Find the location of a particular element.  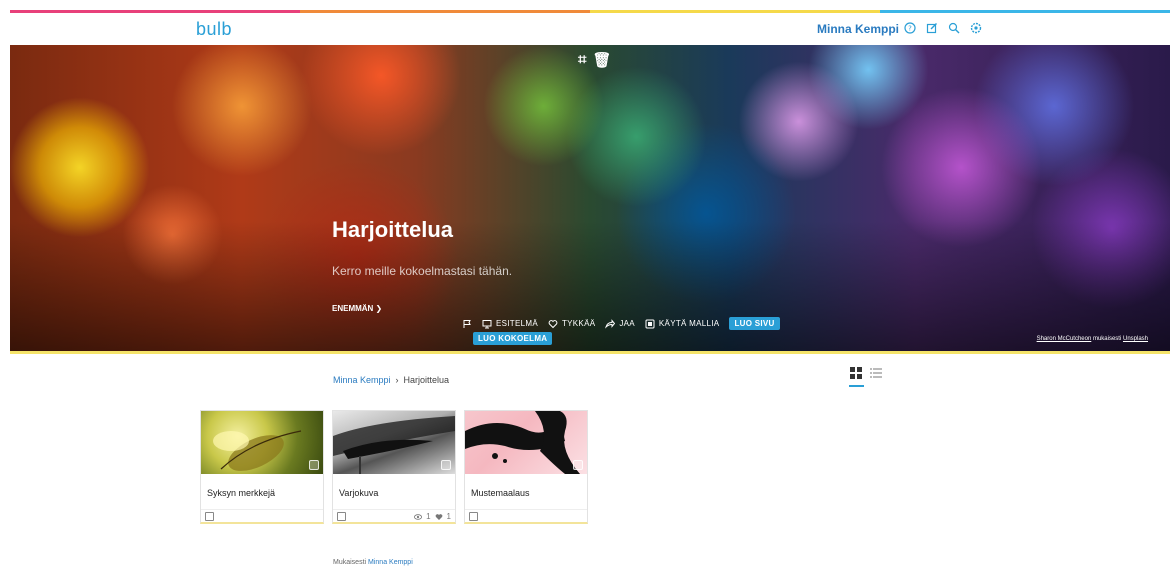

list-view-icon is located at coordinates (876, 373).